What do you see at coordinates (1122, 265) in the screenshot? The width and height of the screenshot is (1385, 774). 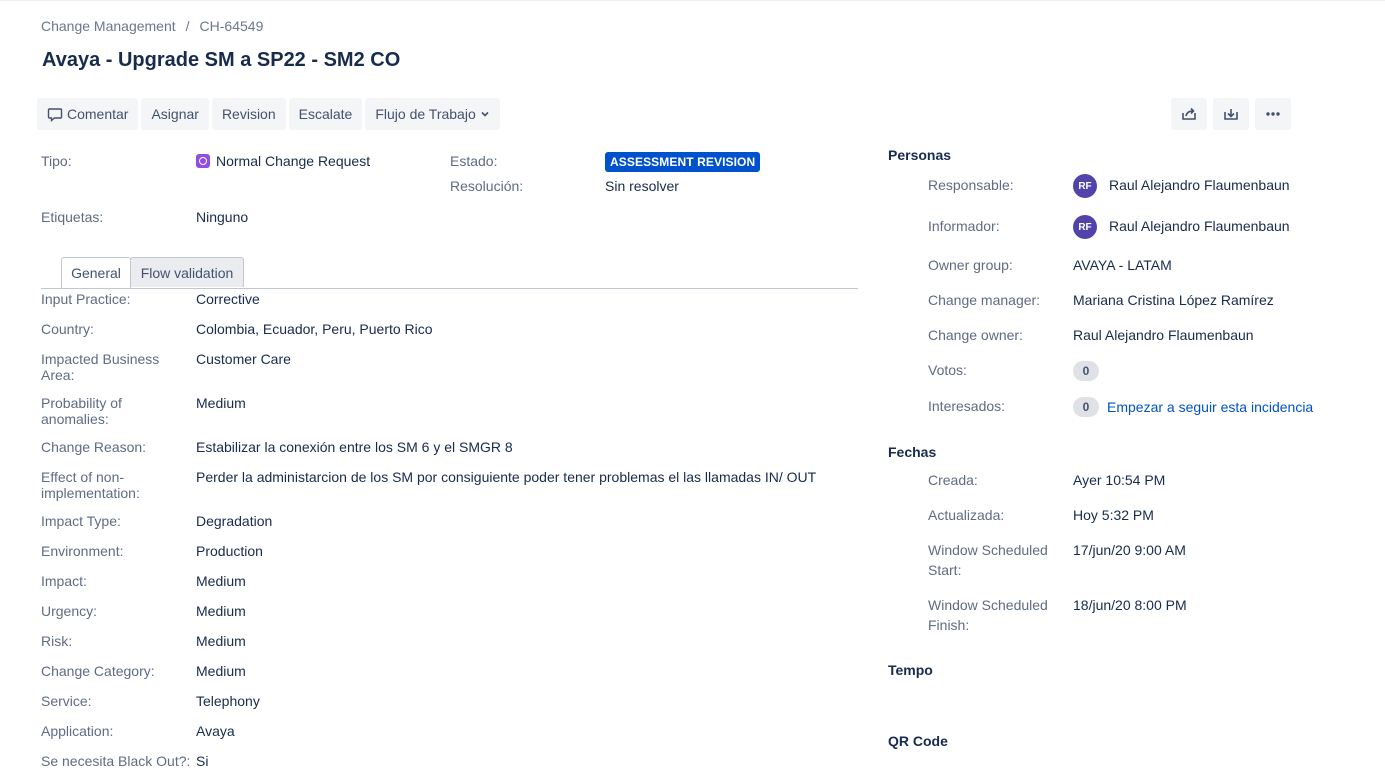 I see `owner-group-value: AVAYA - LATAM` at bounding box center [1122, 265].